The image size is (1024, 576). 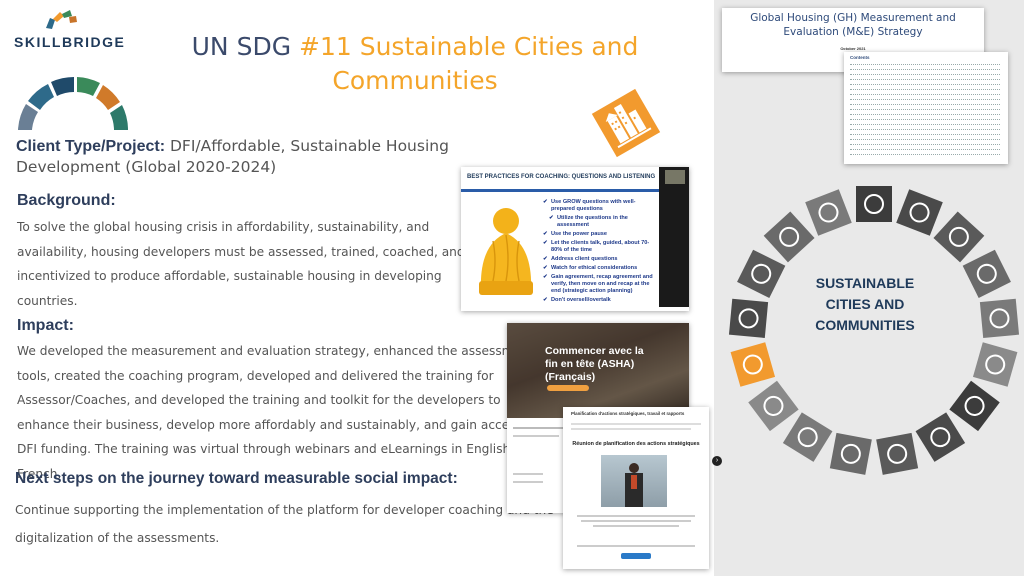 I want to click on title-prefix: UN SDG, so click(x=245, y=46).